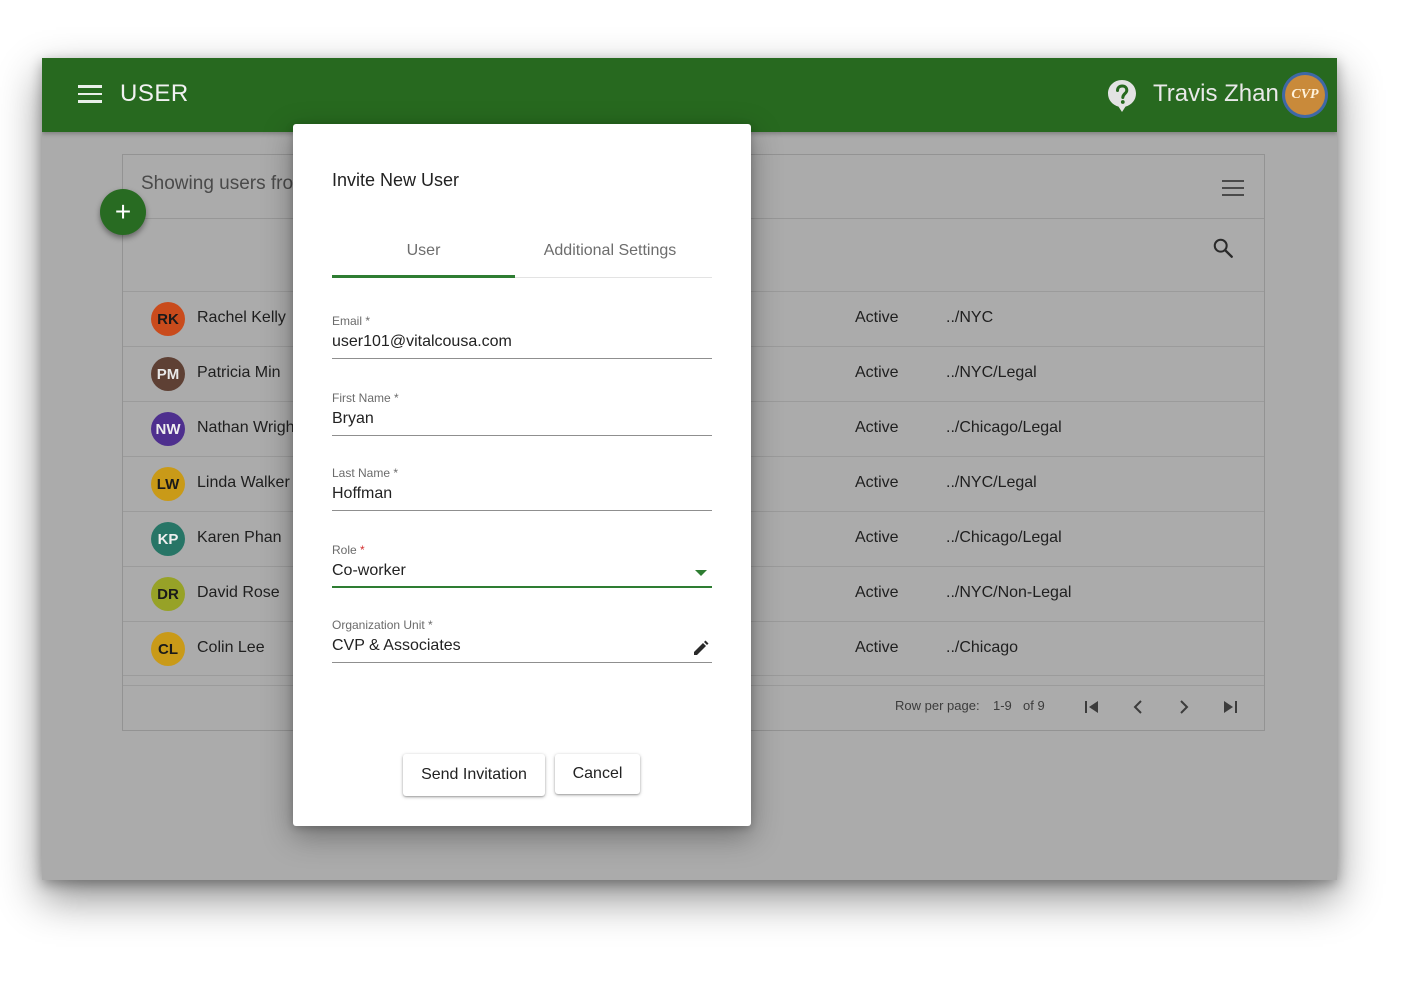  I want to click on next-page-icon, so click(1184, 707).